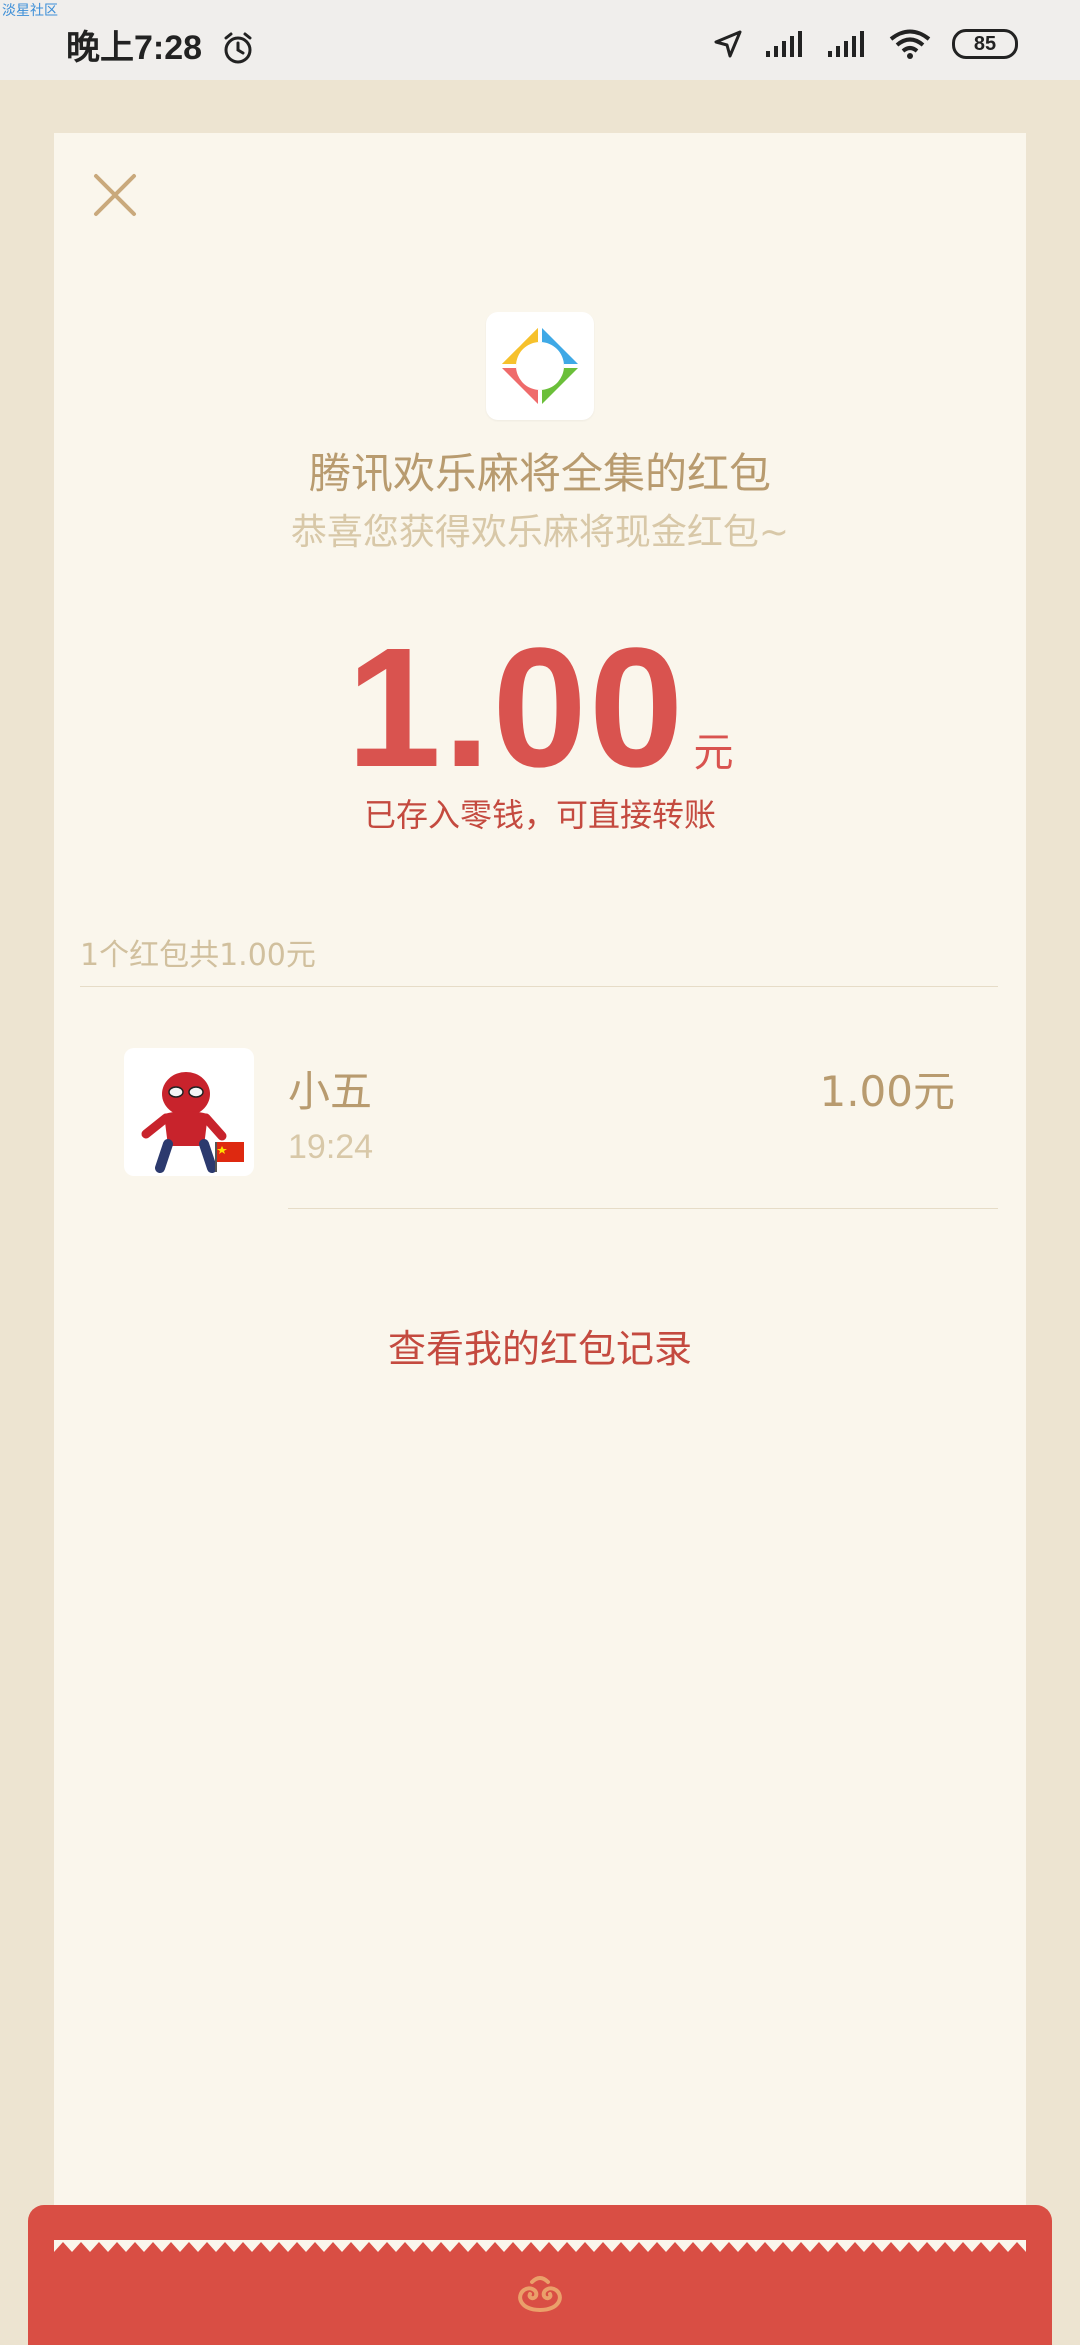 This screenshot has width=1080, height=2345. Describe the element at coordinates (540, 40) in the screenshot. I see `status-bar: 晚上7:28 85` at that location.